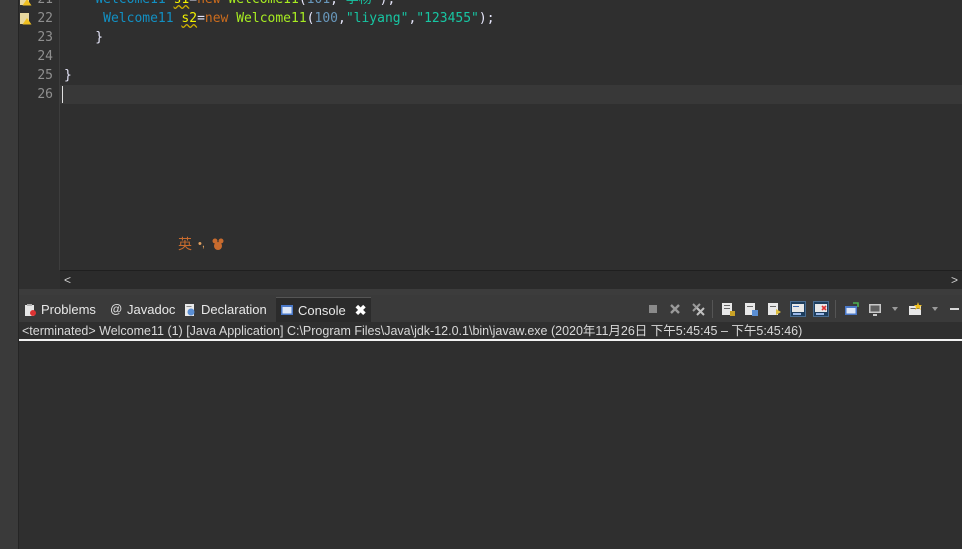 This screenshot has width=962, height=549. I want to click on code-token: 101, so click(318, 3).